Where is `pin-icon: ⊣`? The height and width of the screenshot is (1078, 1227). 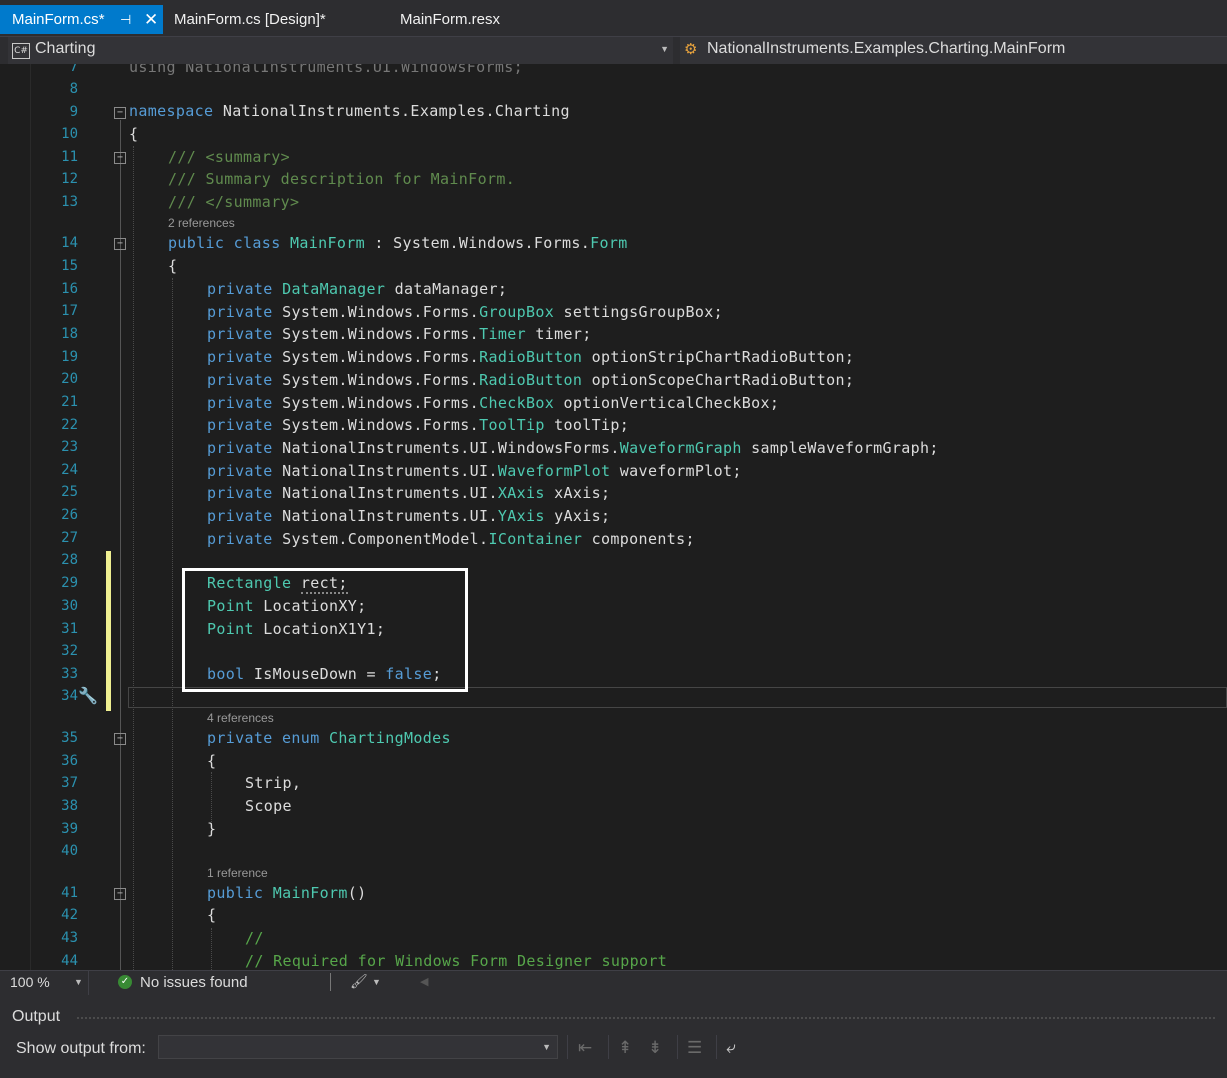 pin-icon: ⊣ is located at coordinates (125, 19).